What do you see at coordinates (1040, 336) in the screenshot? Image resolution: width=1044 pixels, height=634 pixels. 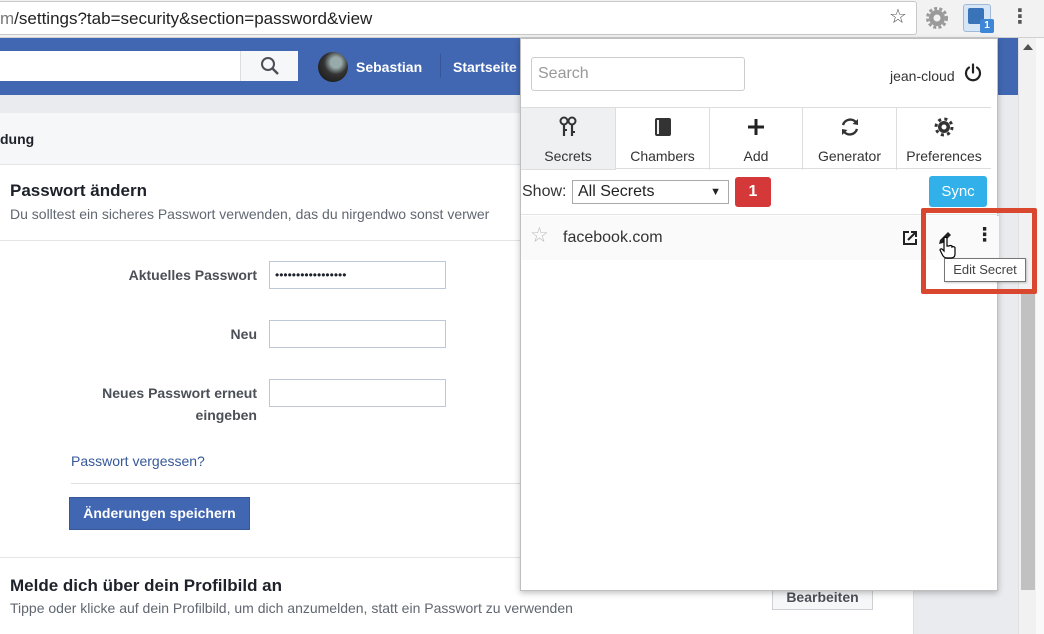 I see `window-edge` at bounding box center [1040, 336].